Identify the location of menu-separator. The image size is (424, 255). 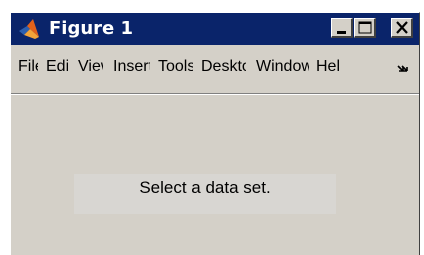
(215, 94).